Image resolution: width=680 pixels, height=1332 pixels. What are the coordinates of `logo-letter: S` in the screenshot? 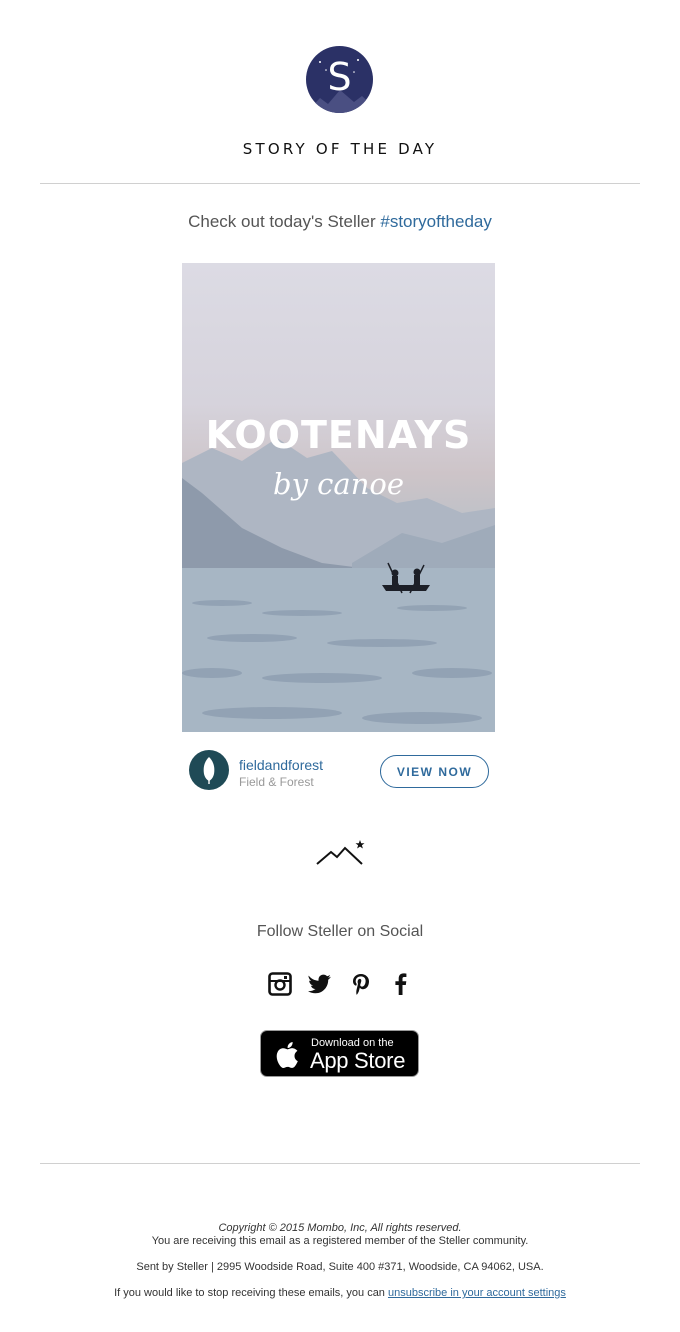 It's located at (339, 77).